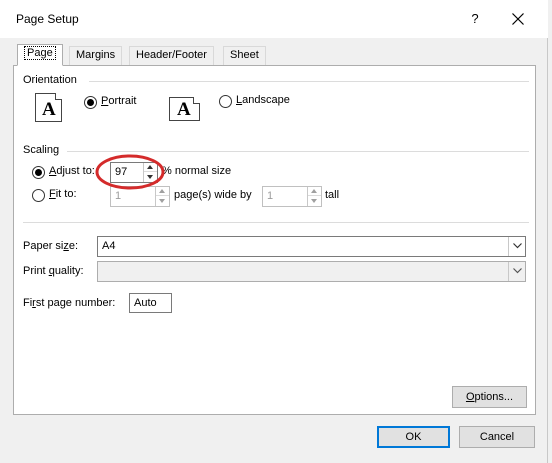  What do you see at coordinates (90, 102) in the screenshot?
I see `portrait-radio` at bounding box center [90, 102].